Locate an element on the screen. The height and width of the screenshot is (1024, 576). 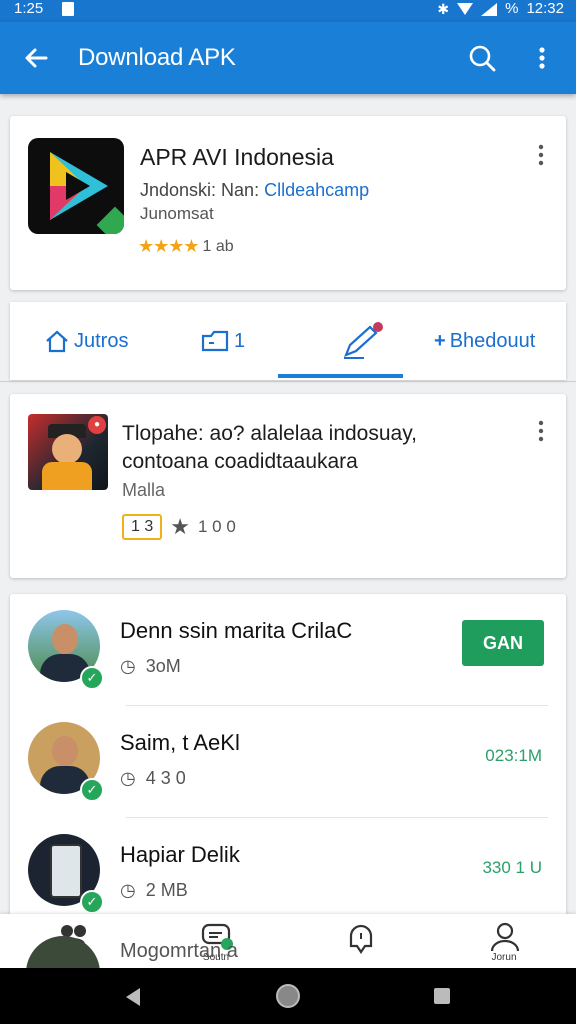
app-category: Junomsat is located at coordinates (177, 213).